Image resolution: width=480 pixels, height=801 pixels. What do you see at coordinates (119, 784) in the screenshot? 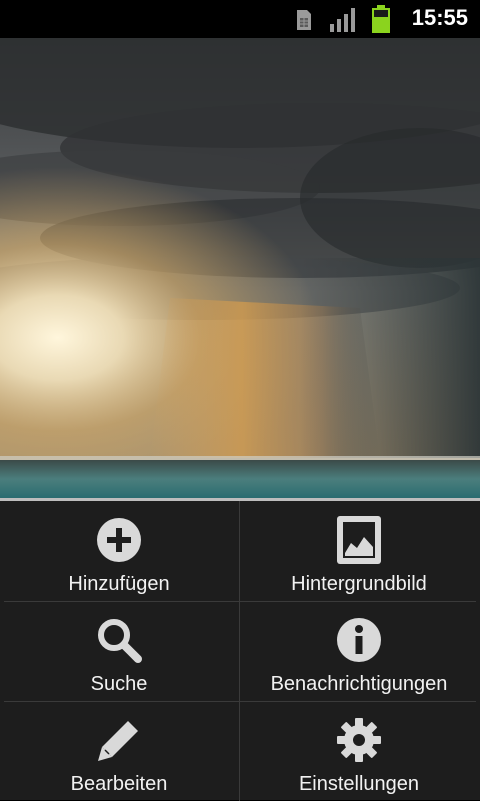
I see `menu-item-label: Bearbeiten` at bounding box center [119, 784].